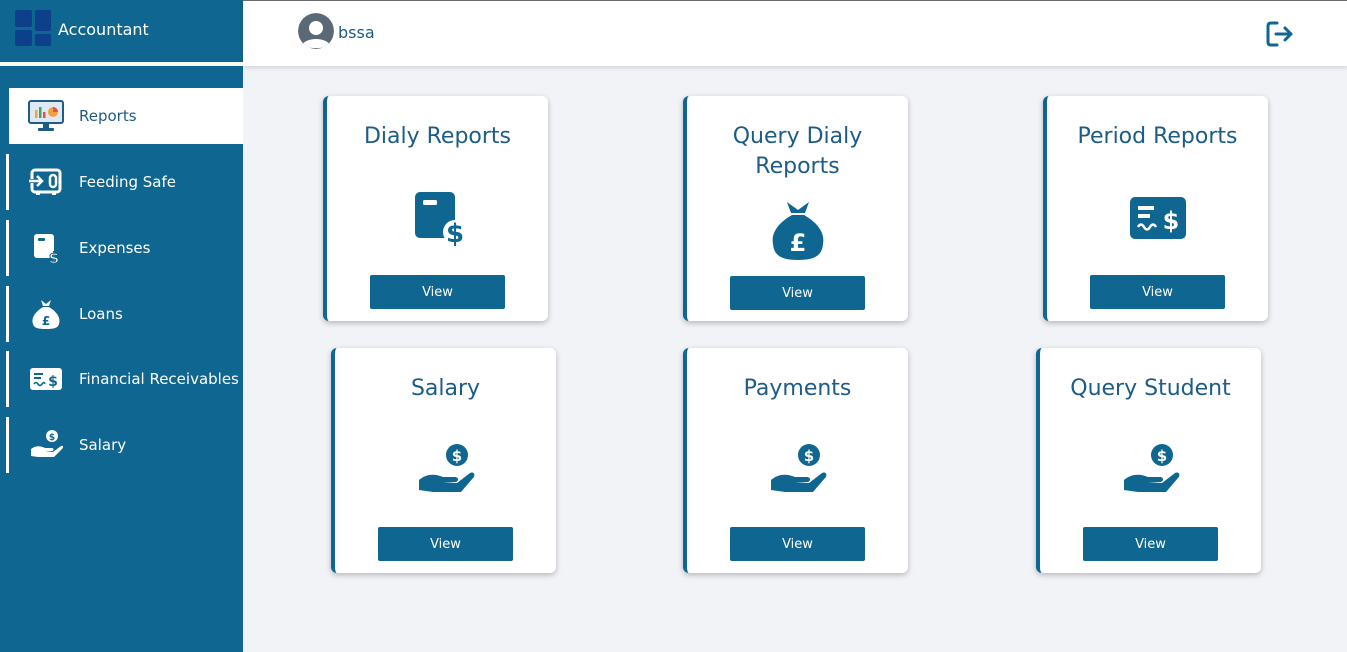  I want to click on card-salary: Salary $ View, so click(443, 460).